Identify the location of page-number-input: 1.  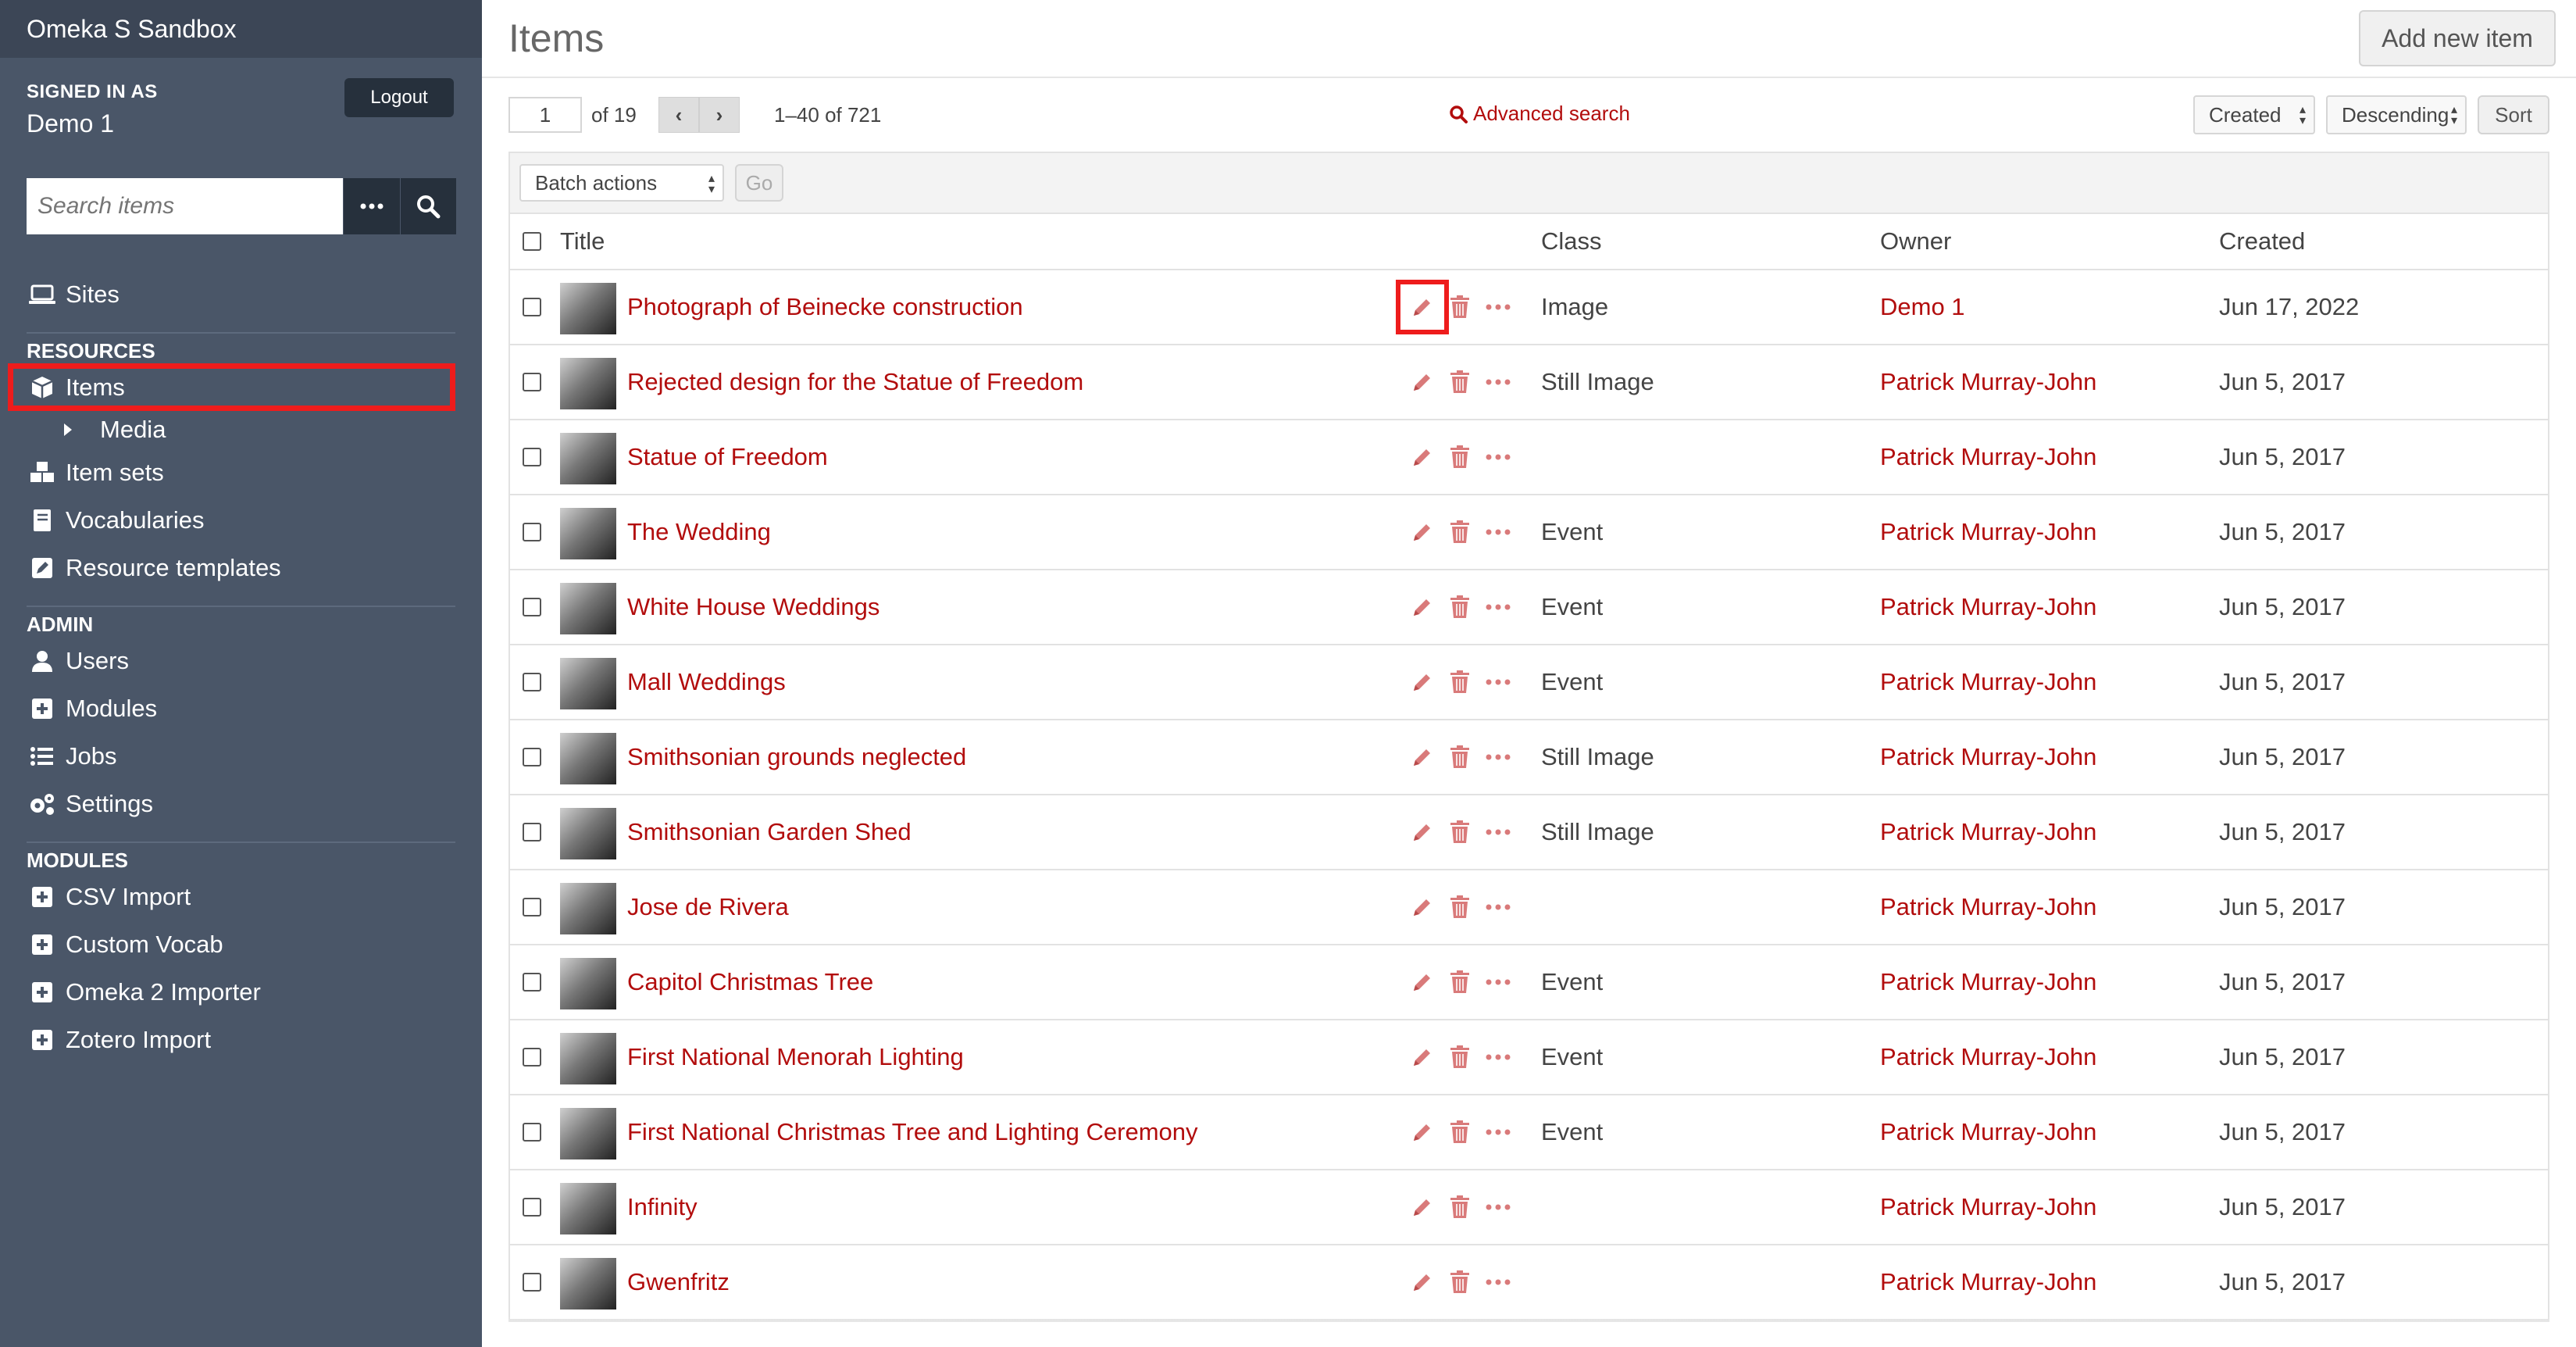
(545, 115).